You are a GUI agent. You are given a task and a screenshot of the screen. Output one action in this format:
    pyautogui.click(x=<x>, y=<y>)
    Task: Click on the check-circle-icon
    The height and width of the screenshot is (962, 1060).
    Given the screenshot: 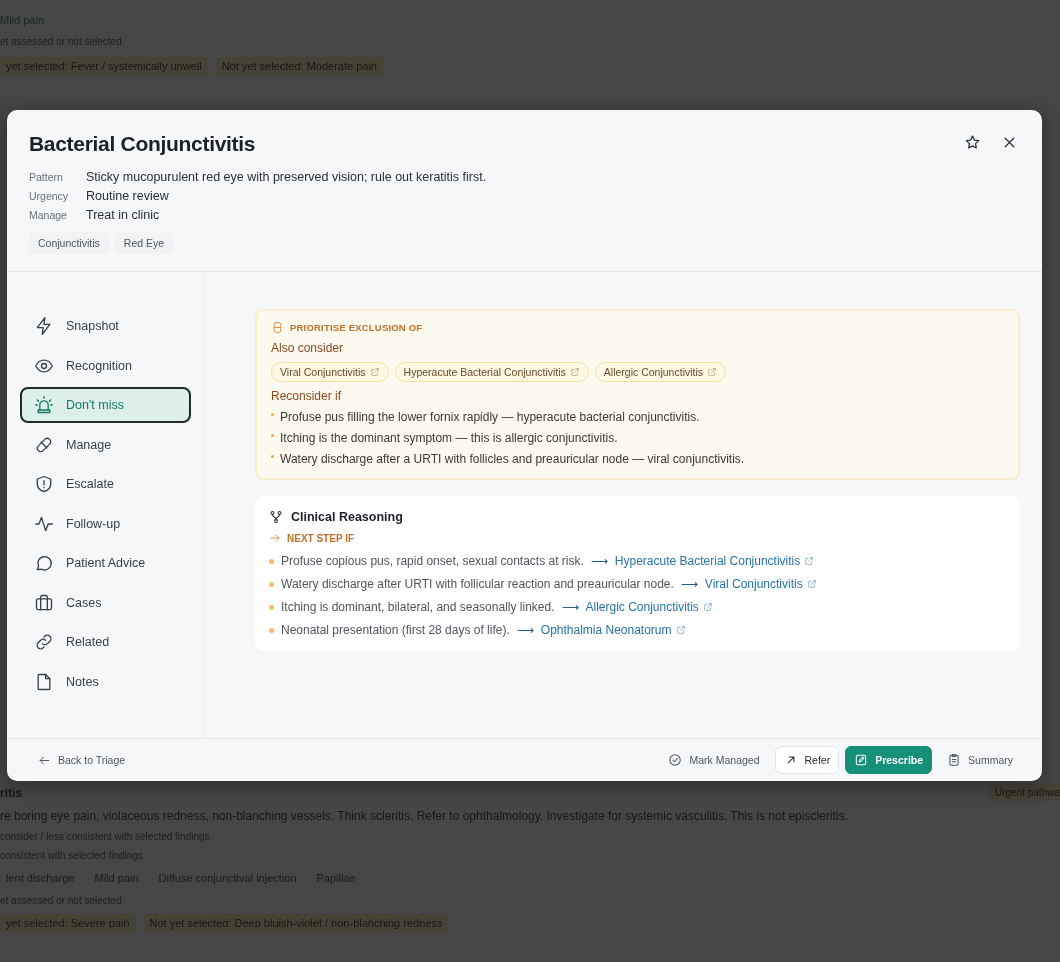 What is the action you would take?
    pyautogui.click(x=675, y=760)
    